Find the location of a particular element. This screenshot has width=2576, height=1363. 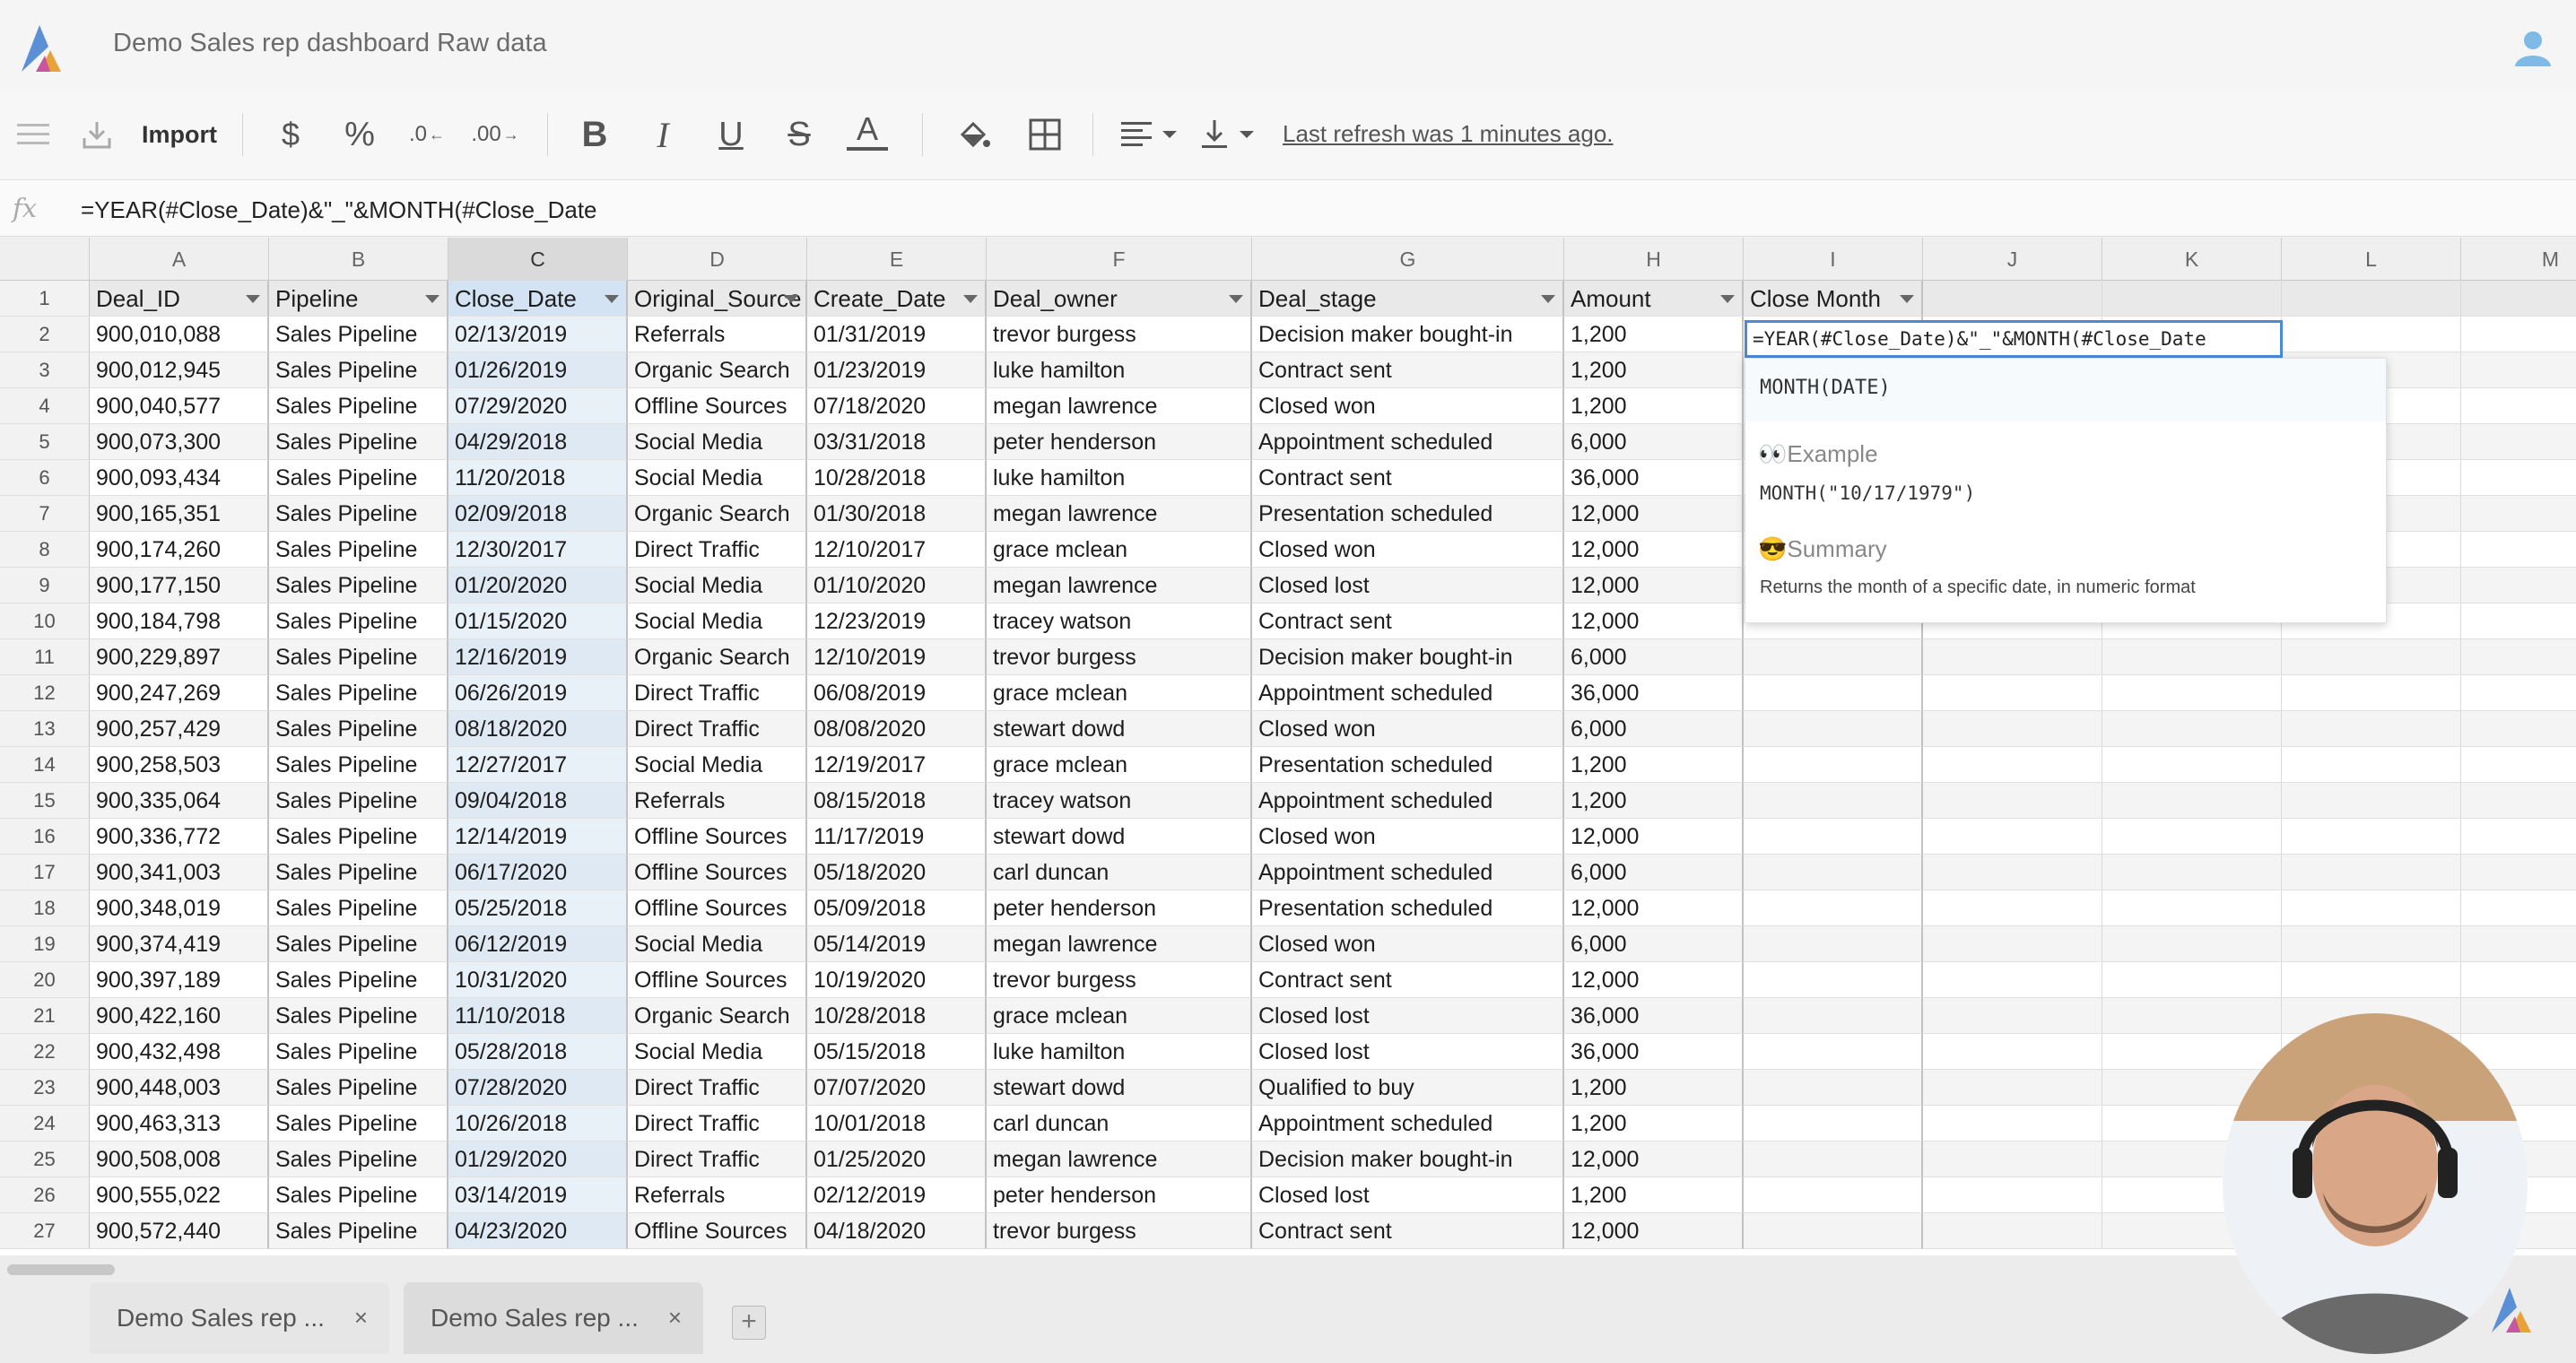

app-logo-icon is located at coordinates (41, 47).